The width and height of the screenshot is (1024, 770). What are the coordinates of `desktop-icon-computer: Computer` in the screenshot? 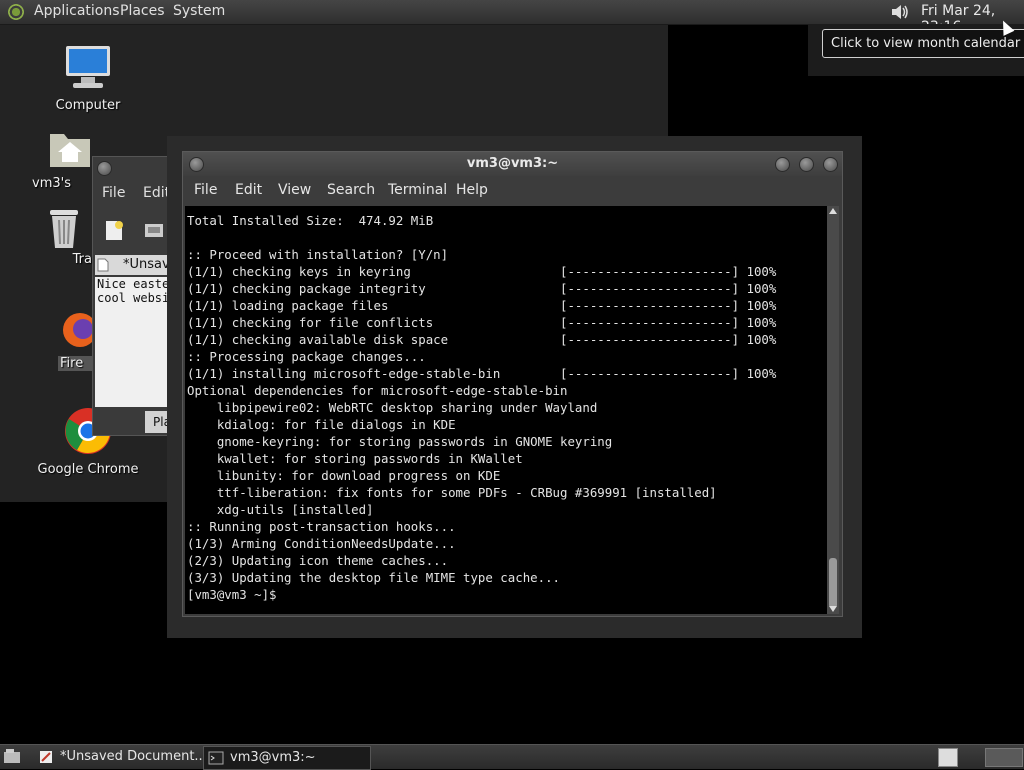 It's located at (88, 78).